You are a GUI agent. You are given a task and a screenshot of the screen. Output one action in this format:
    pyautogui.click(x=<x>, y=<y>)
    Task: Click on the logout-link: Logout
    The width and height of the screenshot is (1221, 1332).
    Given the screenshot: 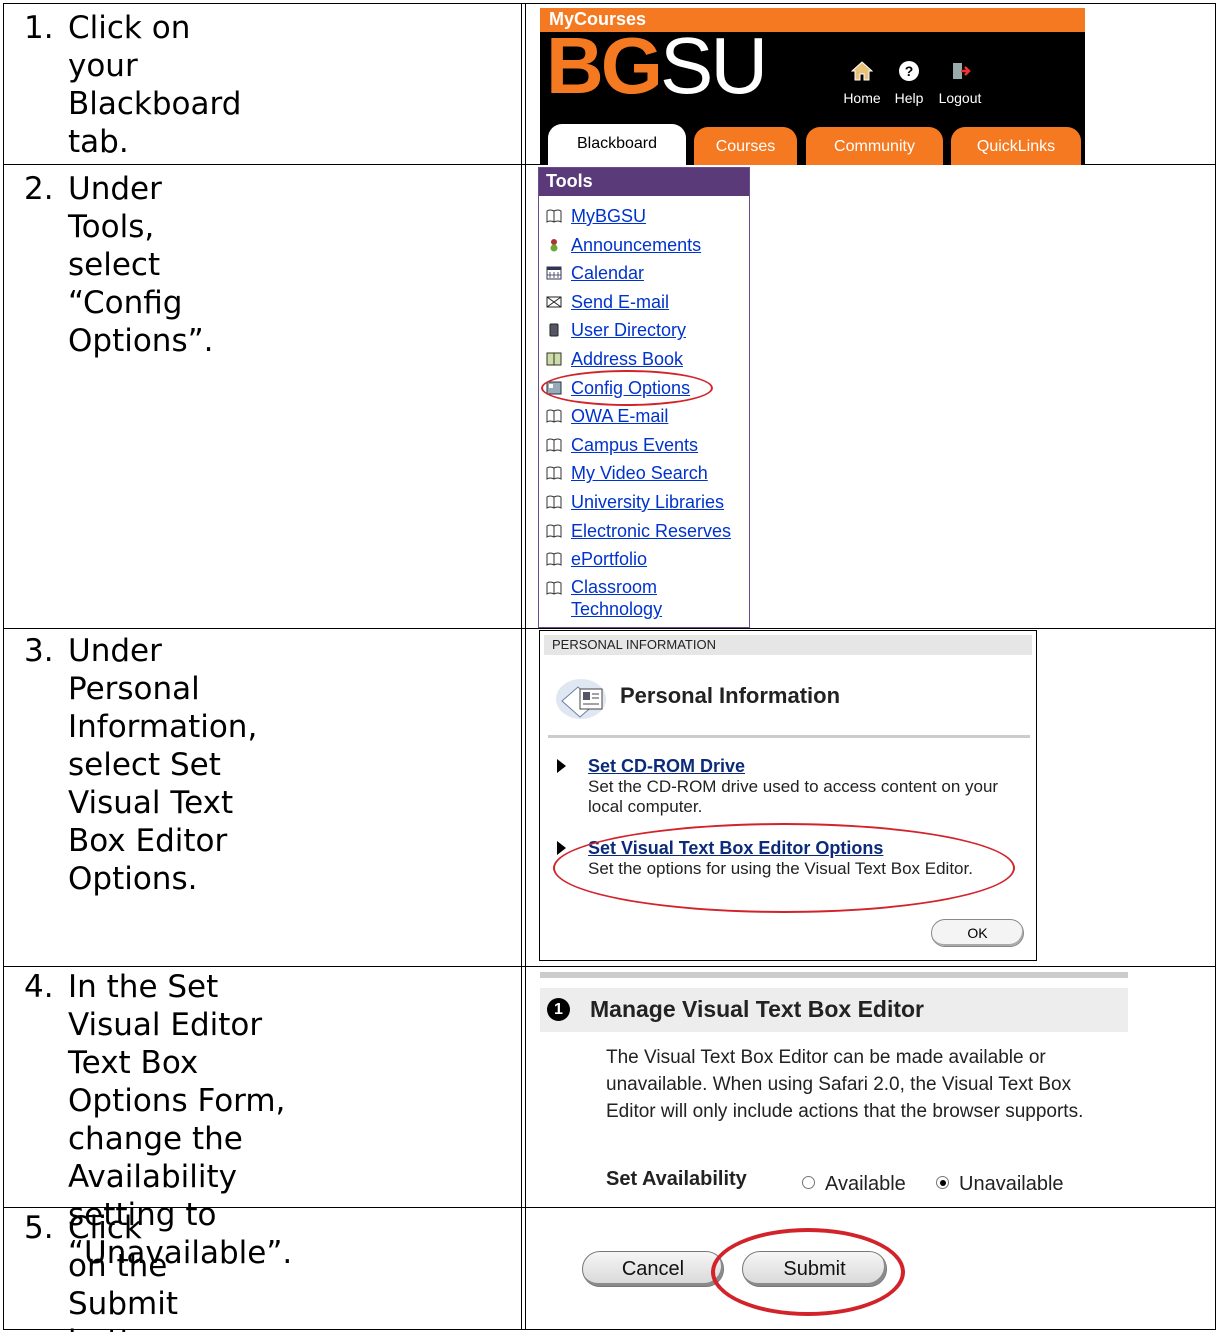 What is the action you would take?
    pyautogui.click(x=960, y=83)
    